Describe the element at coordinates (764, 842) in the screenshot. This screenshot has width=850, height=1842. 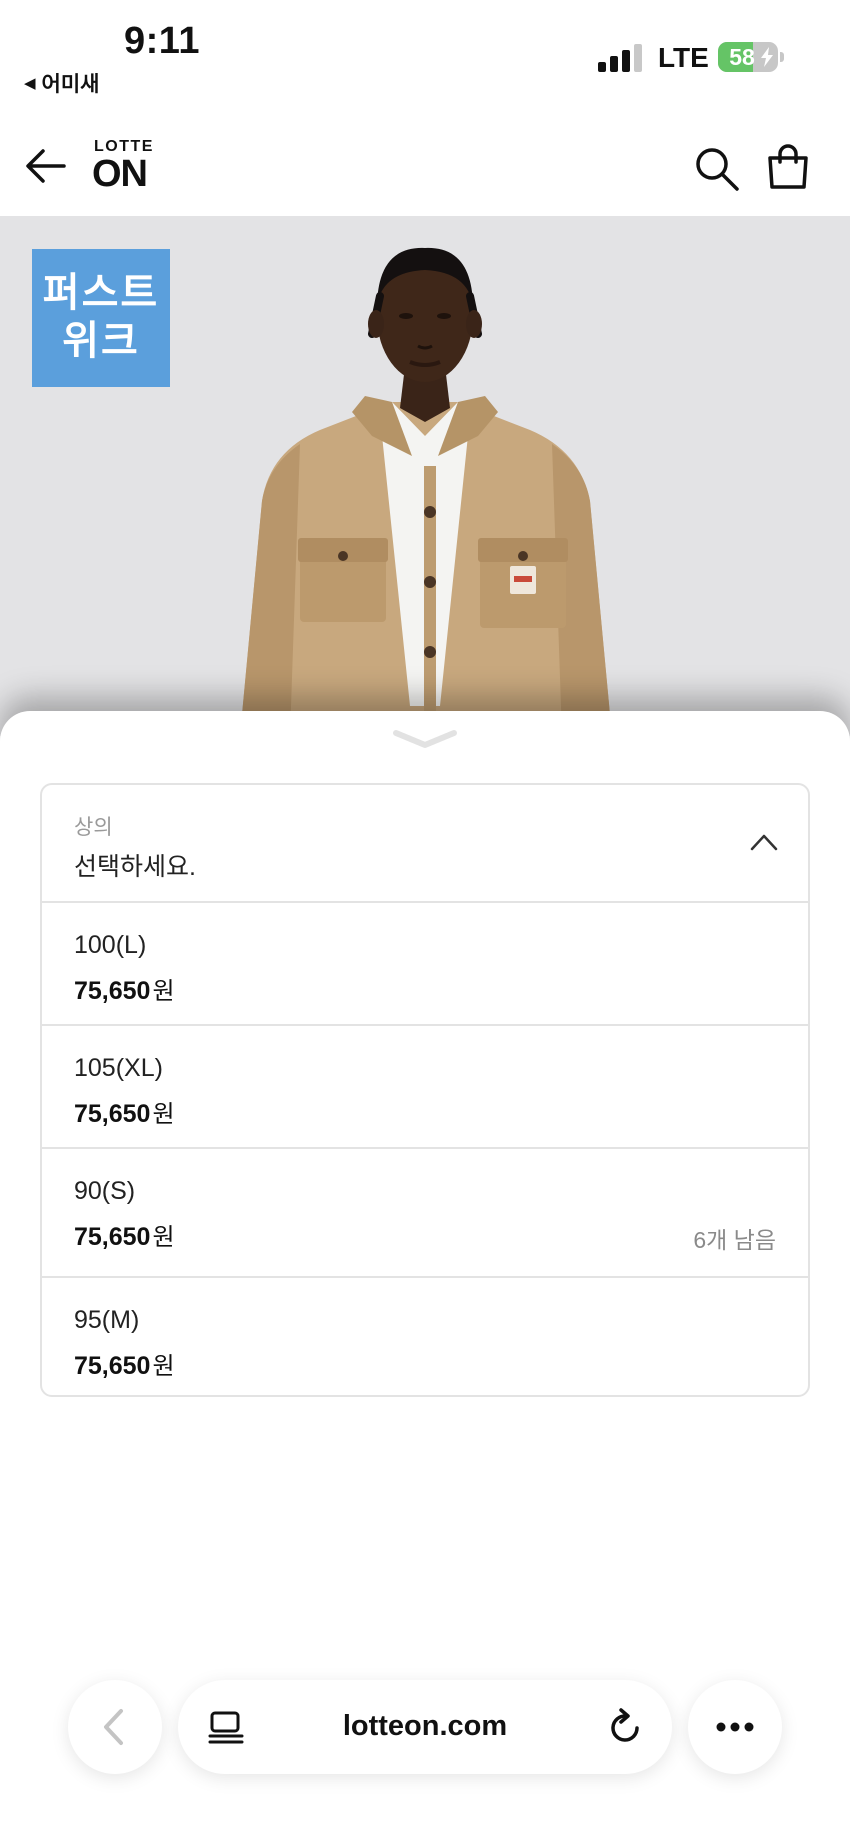
I see `chevron-up-icon` at that location.